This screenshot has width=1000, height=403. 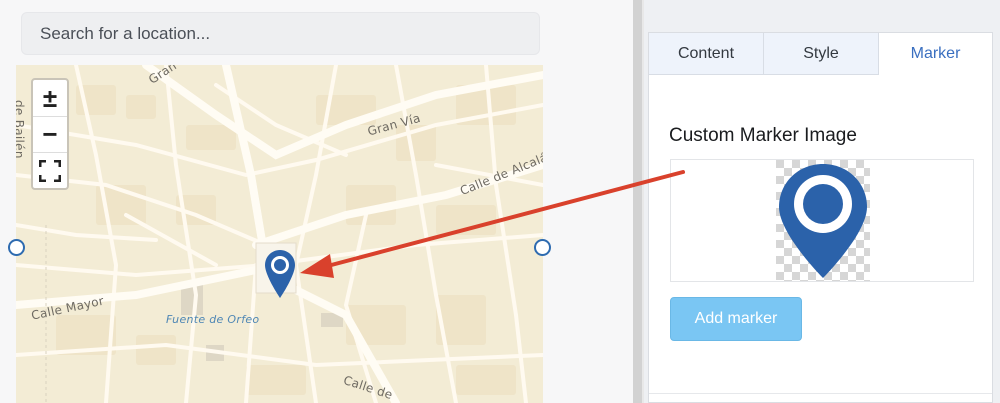 I want to click on zoom-controls: ± −, so click(x=50, y=134).